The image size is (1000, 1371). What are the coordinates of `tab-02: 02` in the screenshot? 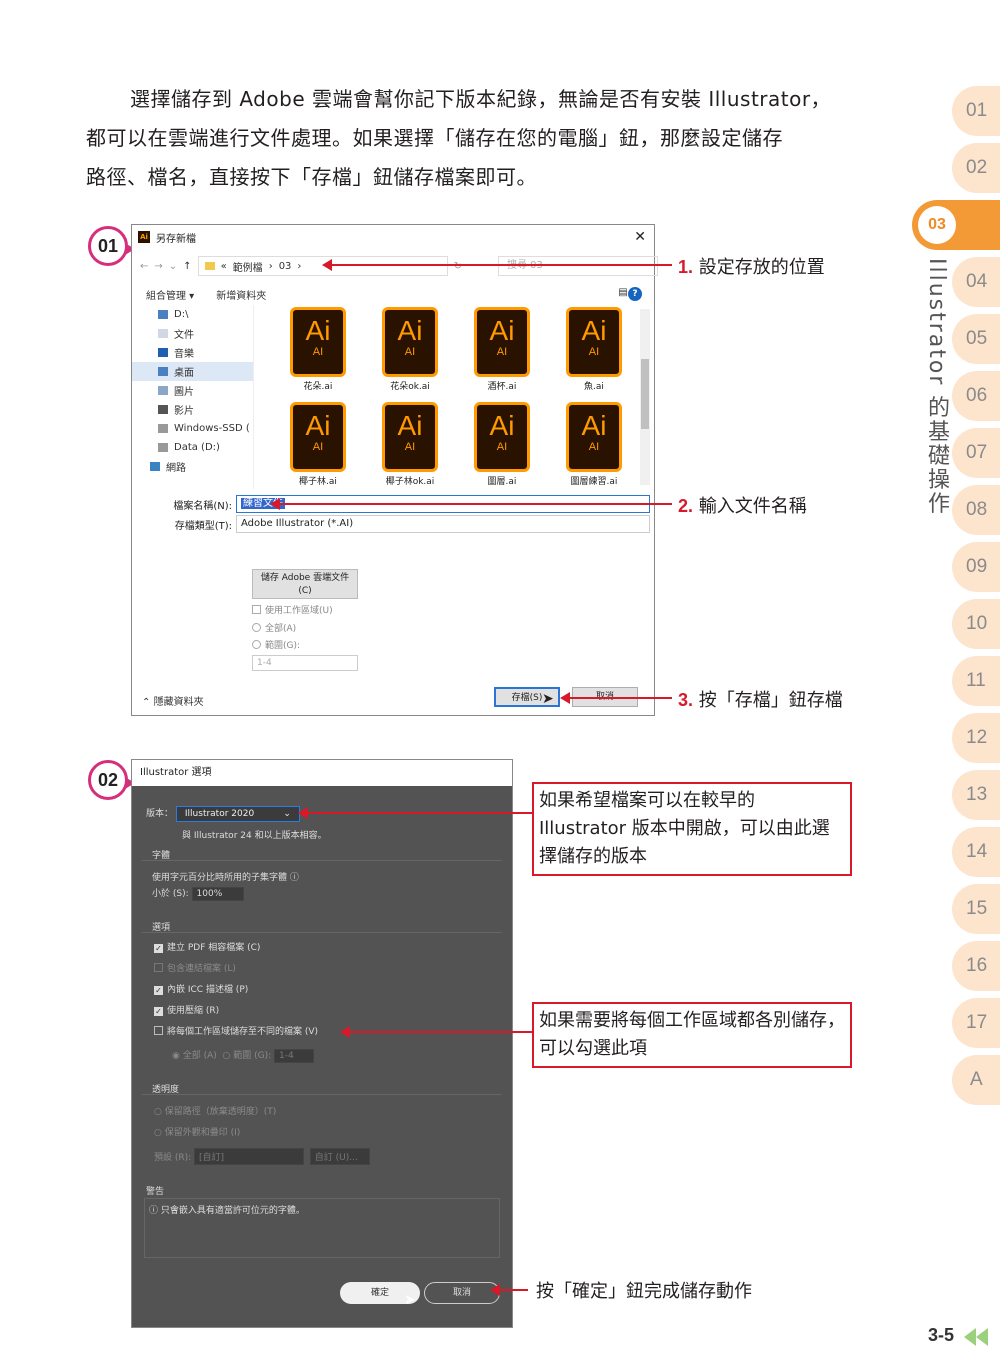 It's located at (976, 168).